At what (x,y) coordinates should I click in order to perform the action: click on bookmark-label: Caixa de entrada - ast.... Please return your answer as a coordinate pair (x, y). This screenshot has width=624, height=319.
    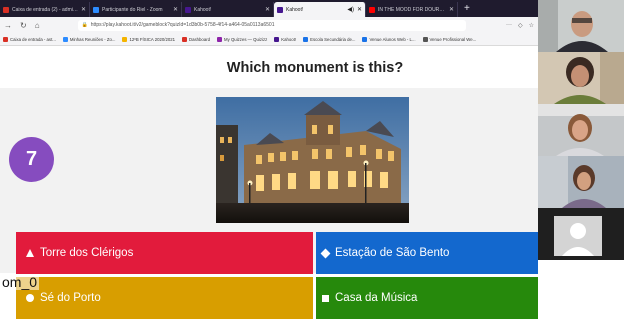
    Looking at the image, I should click on (33, 39).